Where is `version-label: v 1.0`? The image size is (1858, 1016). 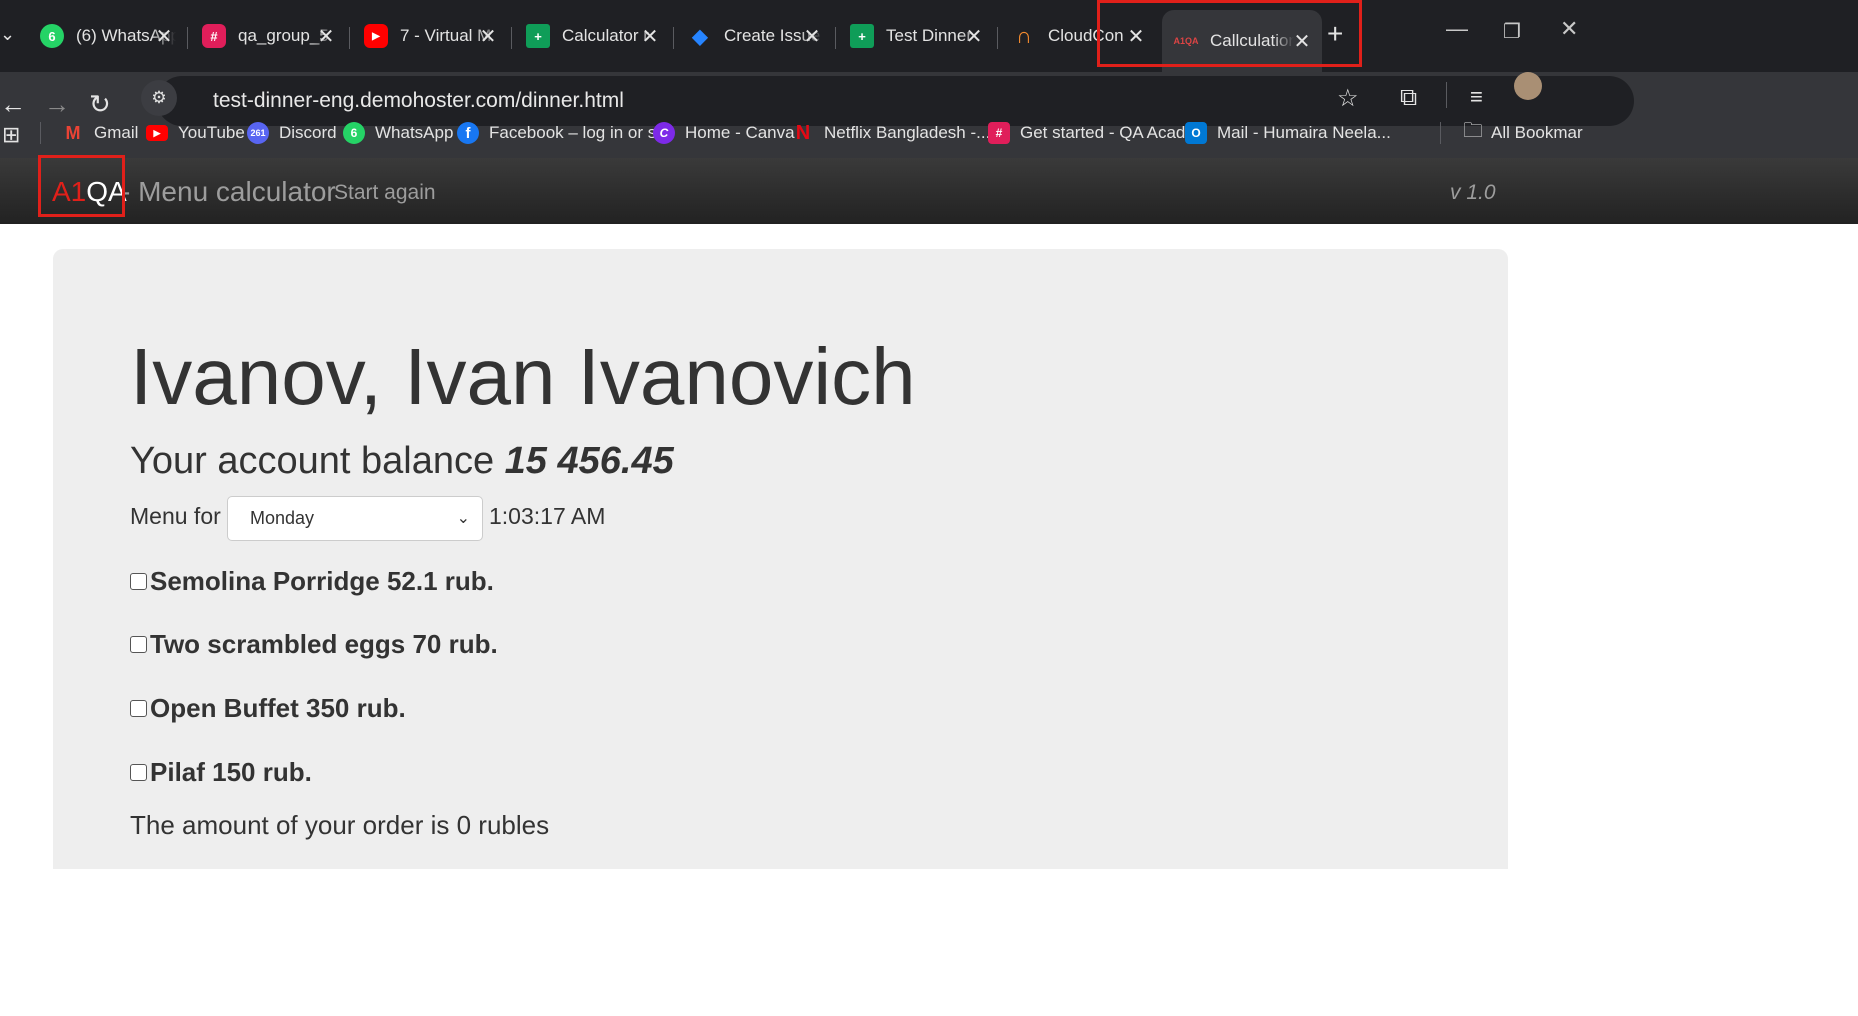 version-label: v 1.0 is located at coordinates (1473, 192).